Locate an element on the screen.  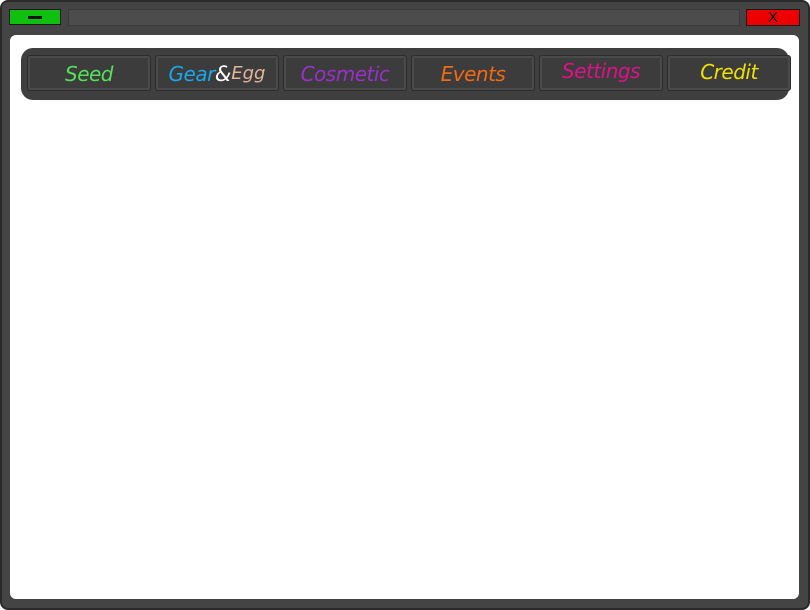
tab-settings-label: Settings is located at coordinates (601, 71).